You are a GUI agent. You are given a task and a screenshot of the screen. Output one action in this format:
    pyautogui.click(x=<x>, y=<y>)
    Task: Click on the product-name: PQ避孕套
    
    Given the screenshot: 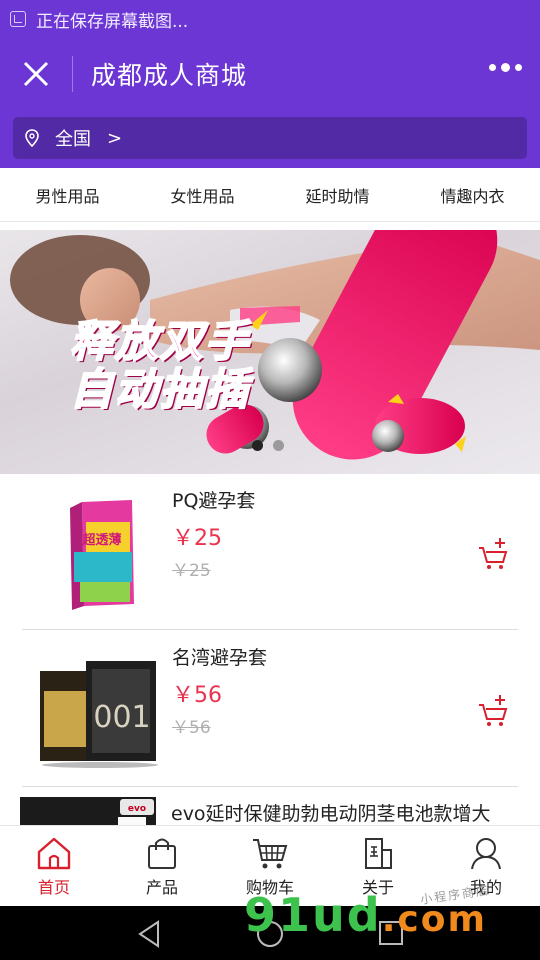 What is the action you would take?
    pyautogui.click(x=214, y=501)
    